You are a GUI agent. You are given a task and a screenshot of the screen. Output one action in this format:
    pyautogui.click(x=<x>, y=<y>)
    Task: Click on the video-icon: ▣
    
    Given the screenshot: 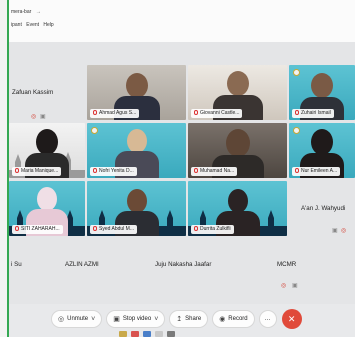 What is the action you would take?
    pyautogui.click(x=116, y=319)
    